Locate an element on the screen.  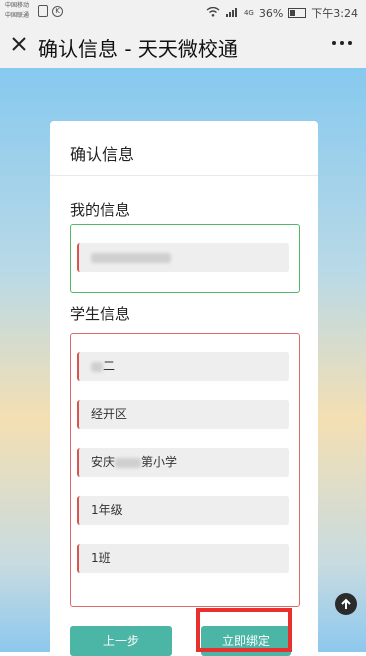
school-value-prefix: 安庆 is located at coordinates (103, 462).